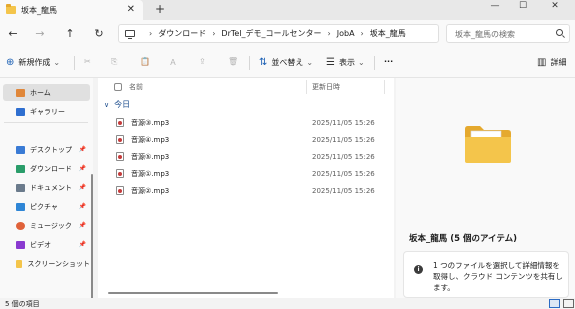 The height and width of the screenshot is (309, 575). Describe the element at coordinates (46, 206) in the screenshot. I see `sidebar-item-pictures: ピクチャ 📌` at that location.